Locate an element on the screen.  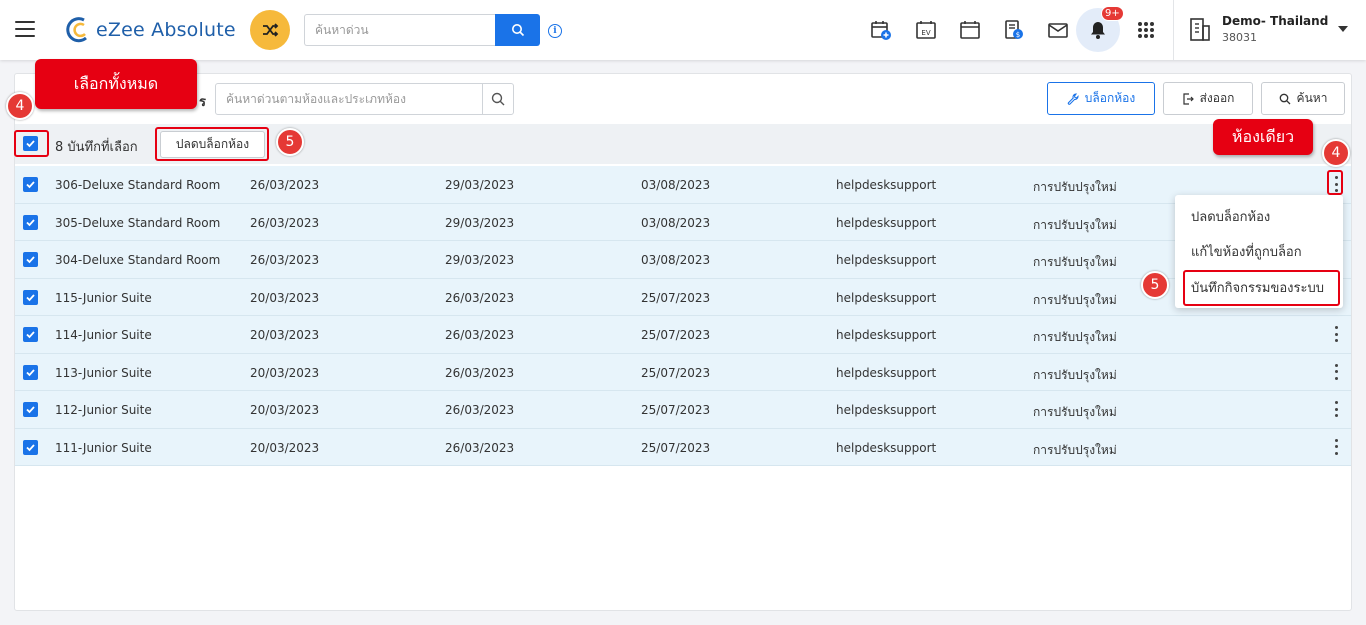
block-room-label: บล็อกห้อง is located at coordinates (1110, 98).